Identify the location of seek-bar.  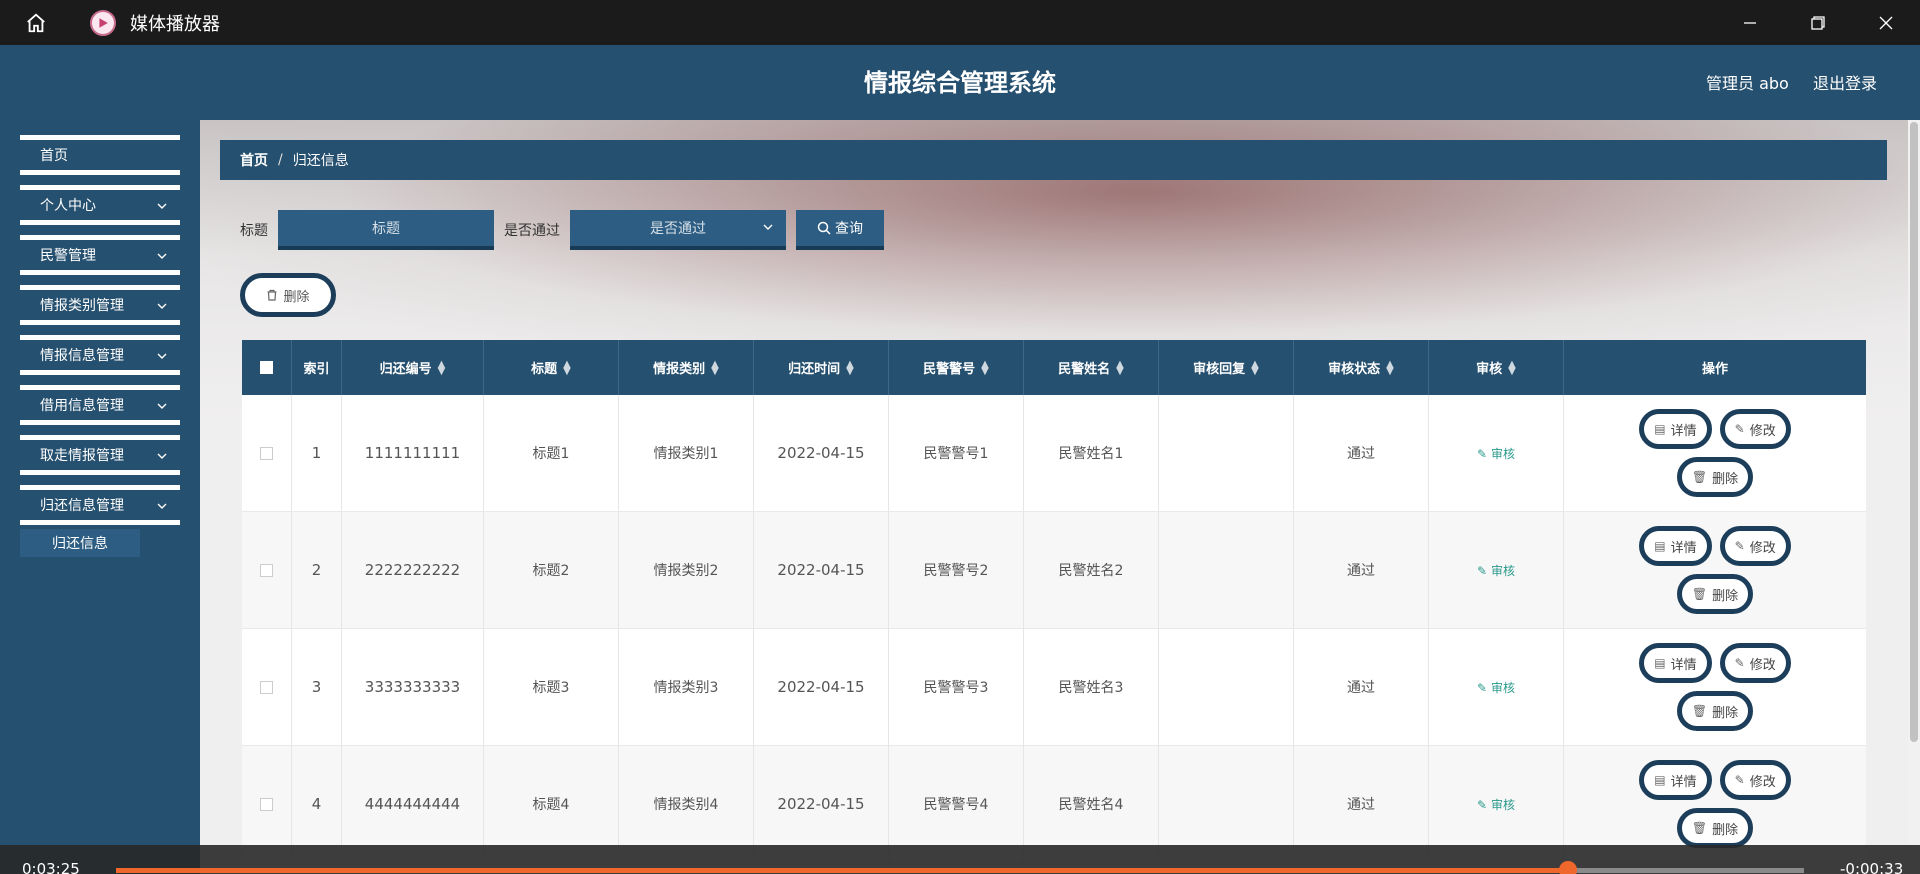
(960, 870).